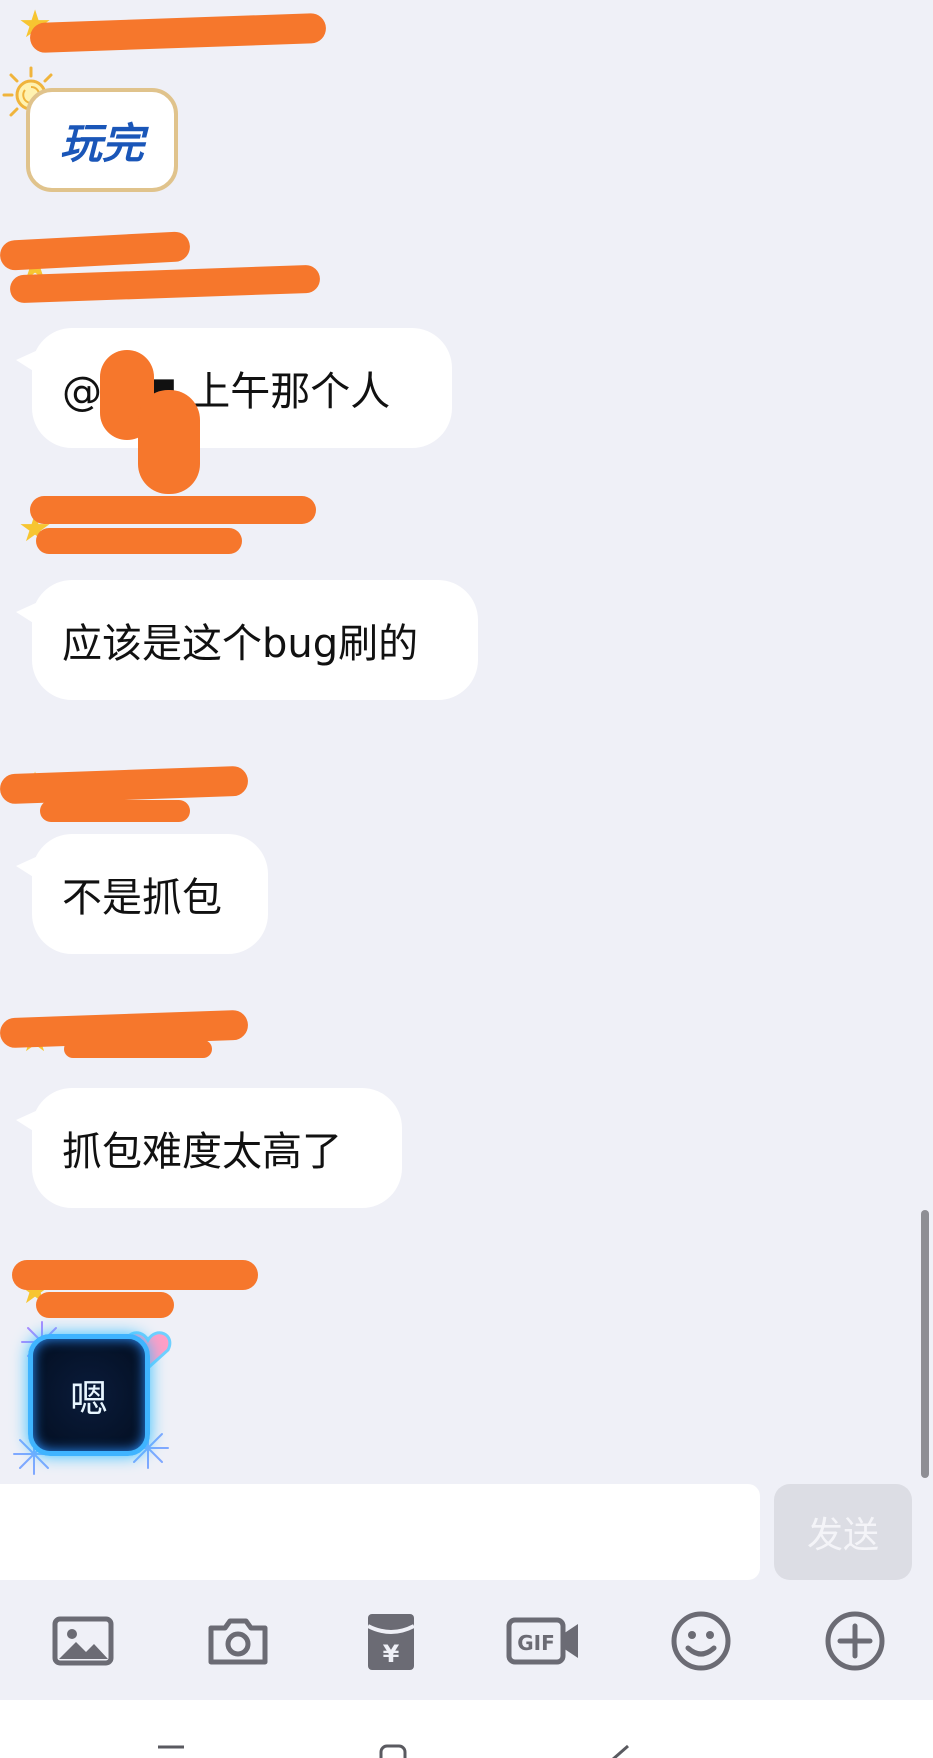  I want to click on sticker-wanwan: 玩完, so click(102, 140).